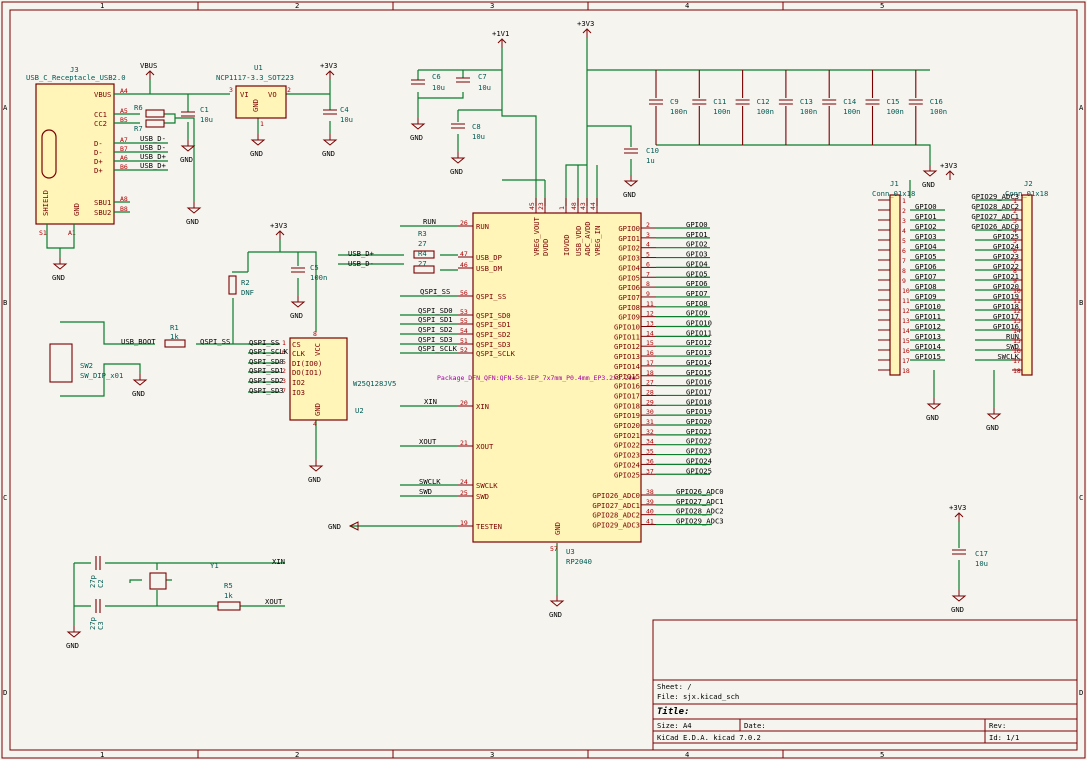 The image size is (1087, 760). I want to click on gpio-net-label: GPIO23, so click(699, 451).